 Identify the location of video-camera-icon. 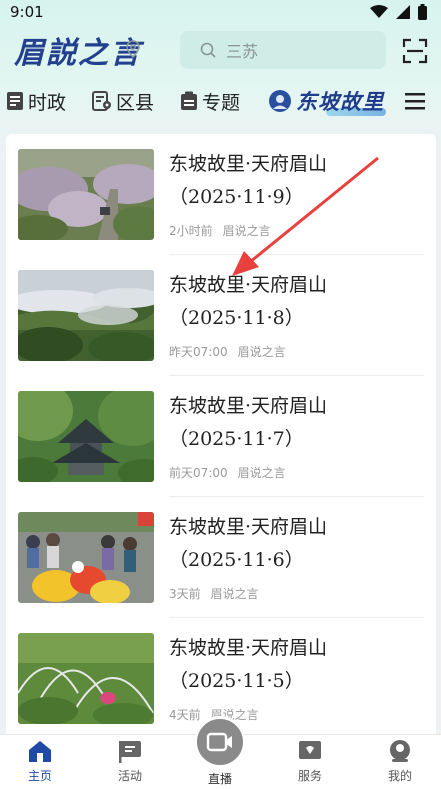
(219, 742).